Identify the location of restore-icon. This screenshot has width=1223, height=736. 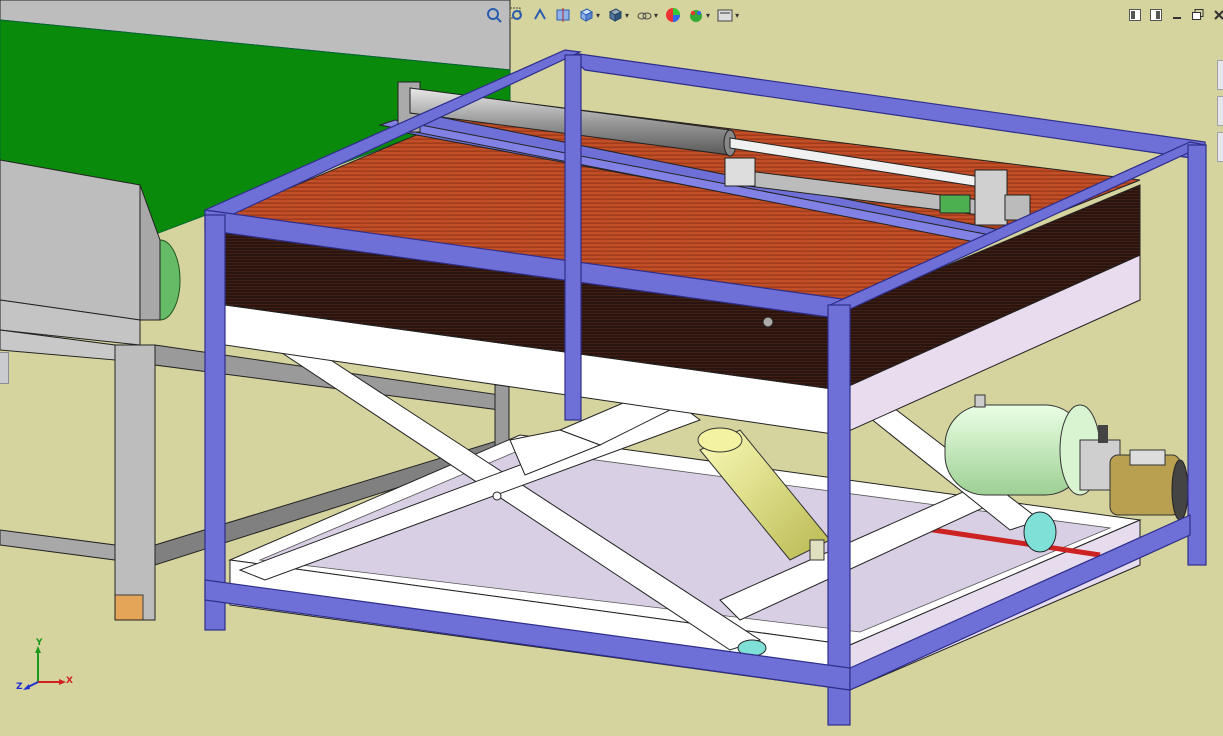
(1198, 15).